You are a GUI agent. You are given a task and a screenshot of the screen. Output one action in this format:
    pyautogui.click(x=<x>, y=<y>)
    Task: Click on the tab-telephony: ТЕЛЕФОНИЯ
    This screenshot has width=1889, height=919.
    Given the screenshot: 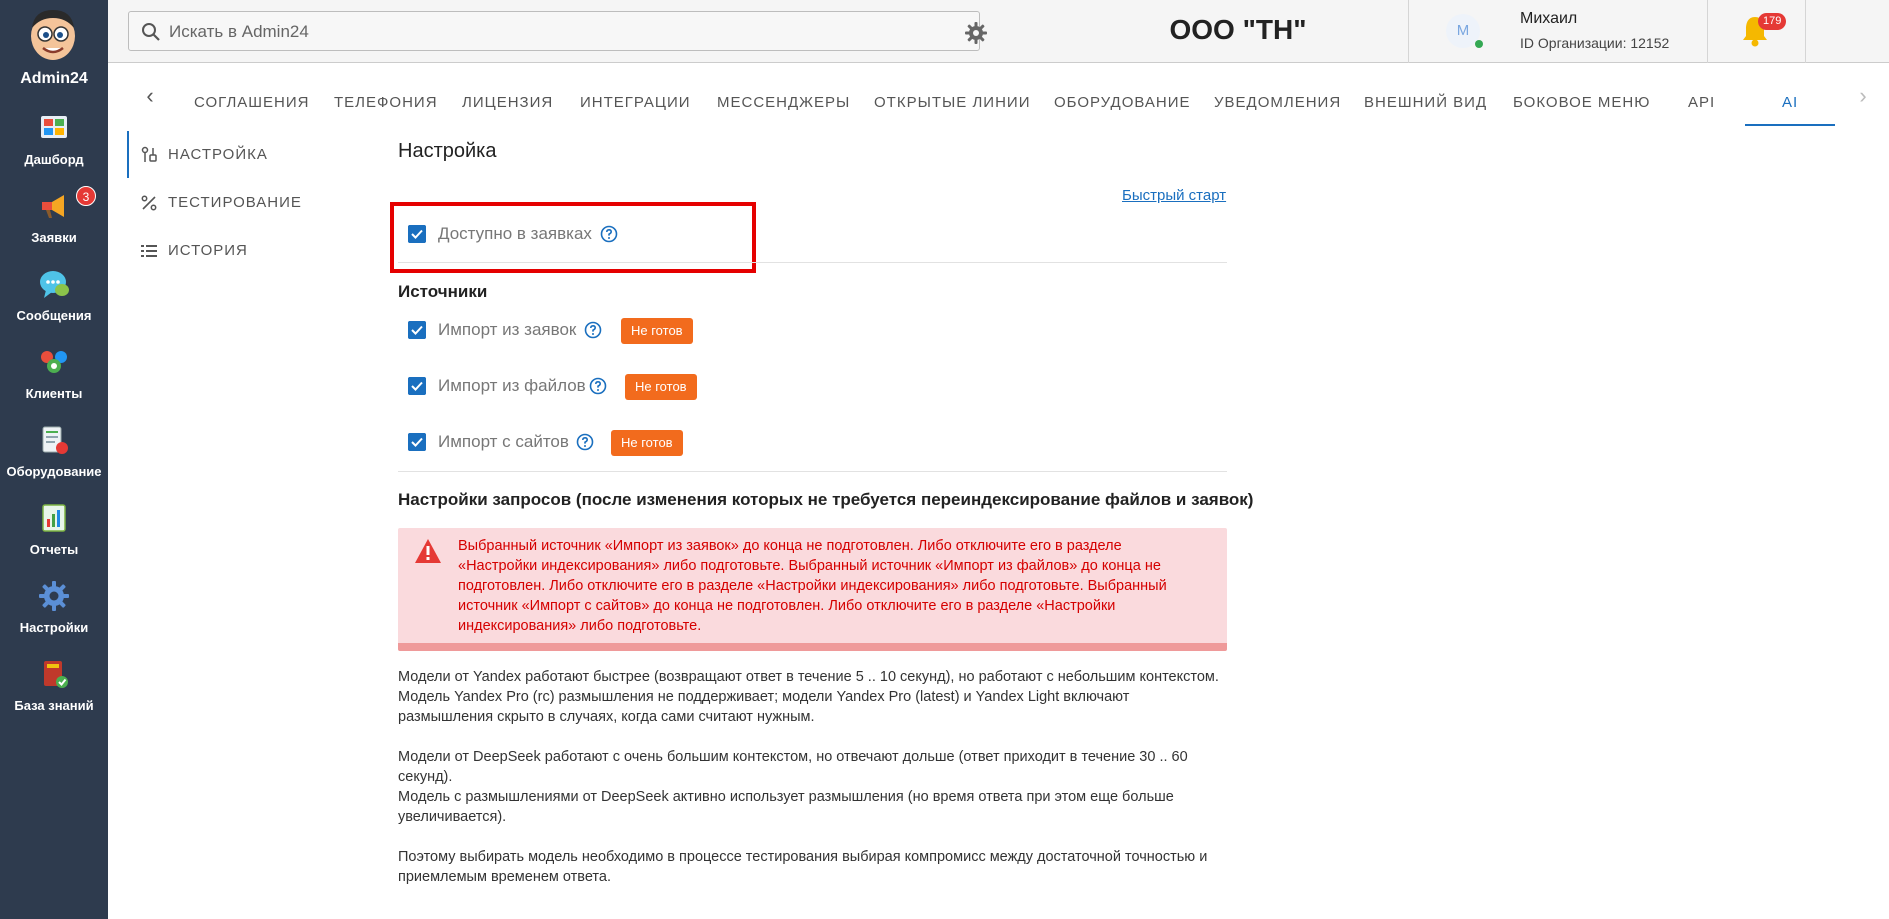 What is the action you would take?
    pyautogui.click(x=386, y=102)
    